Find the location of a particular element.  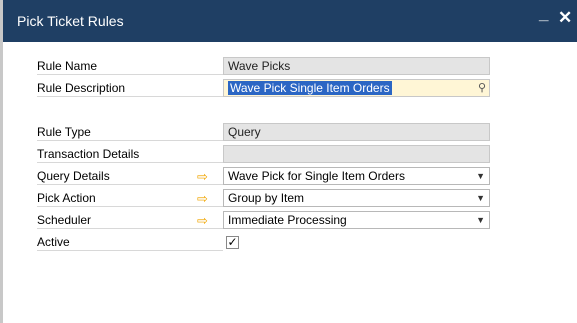

scheduler-dropdown: Immediate Processing ▼ is located at coordinates (356, 220).